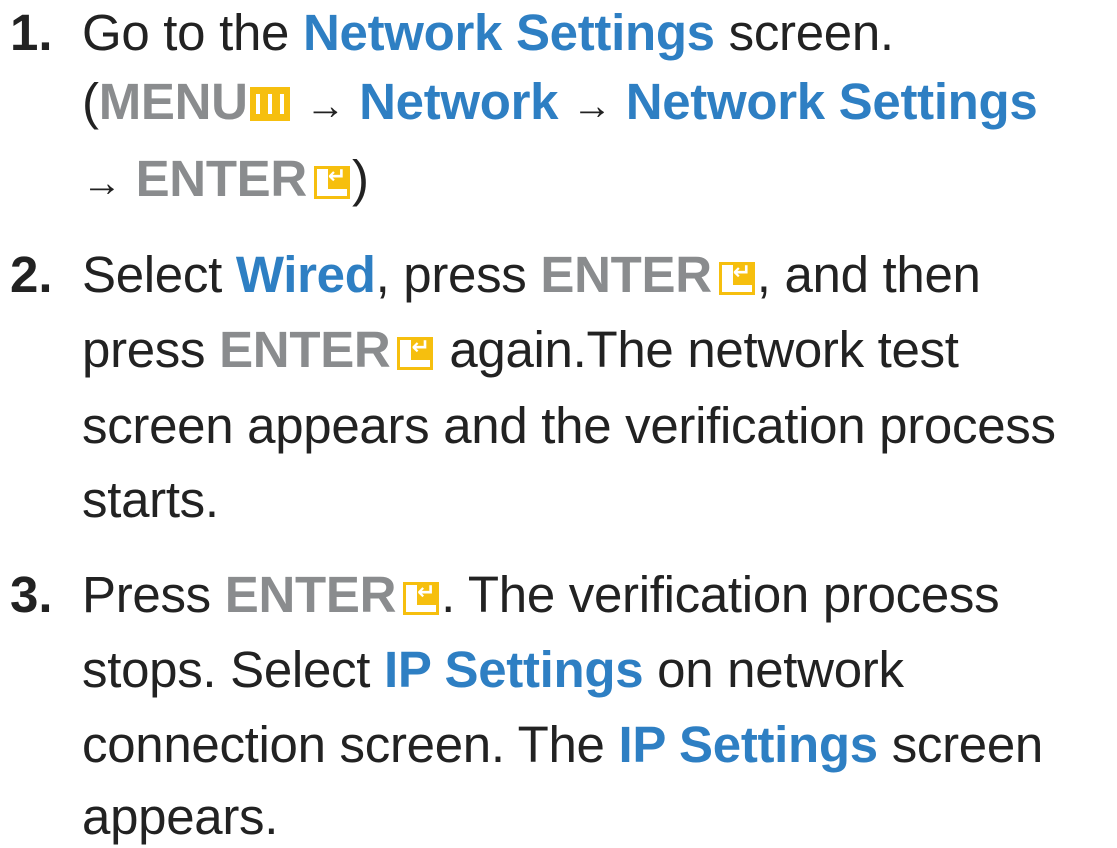 The image size is (1117, 848). I want to click on step-1-line-1: Go to the Network Settings screen., so click(488, 33).